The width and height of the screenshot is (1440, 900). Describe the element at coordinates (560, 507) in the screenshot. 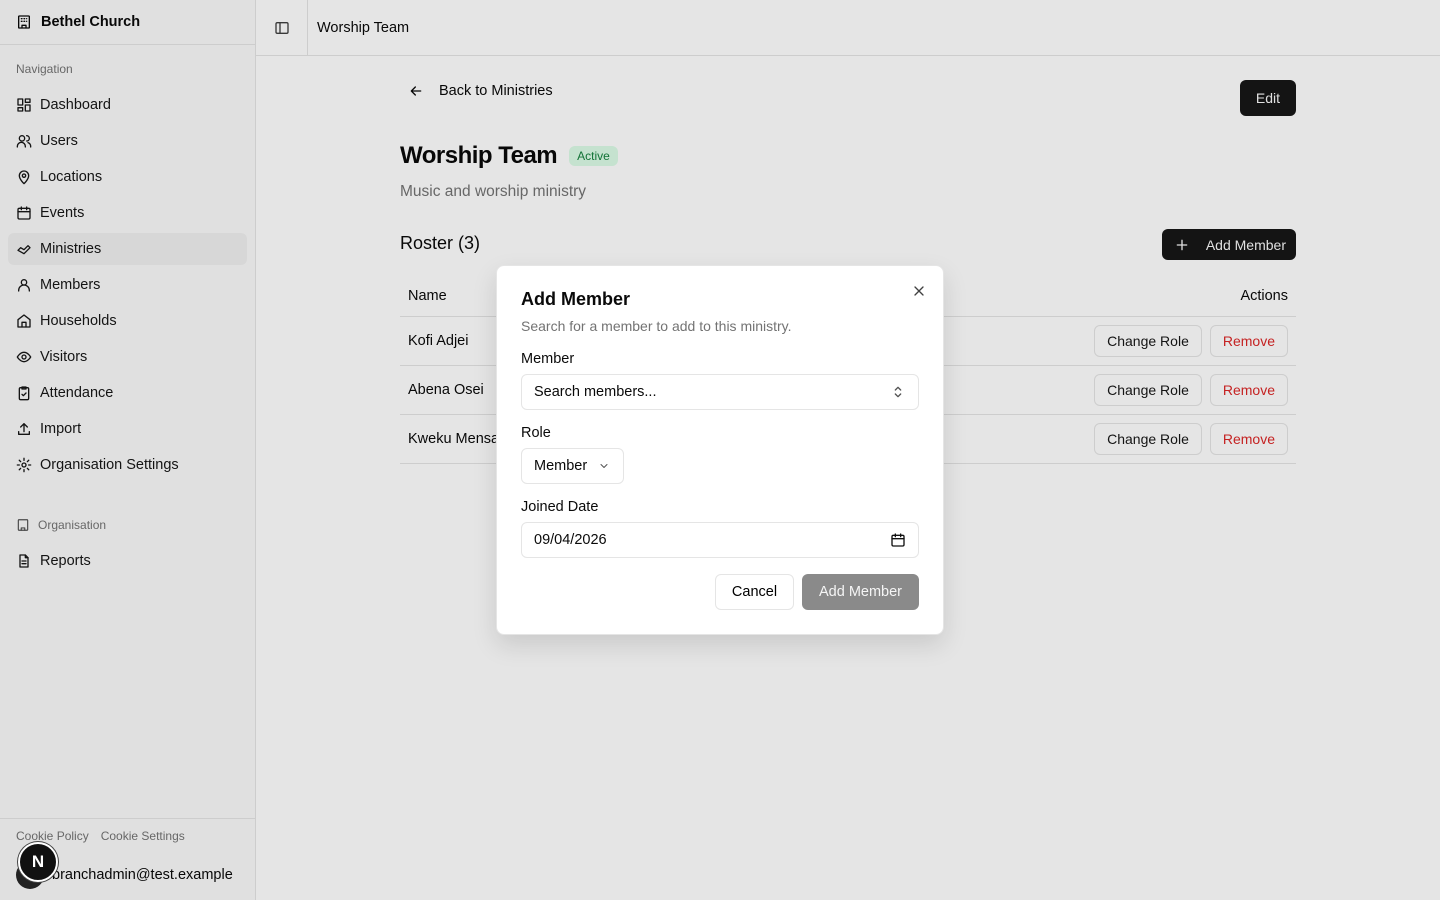

I see `joined-date-label: Joined Date` at that location.